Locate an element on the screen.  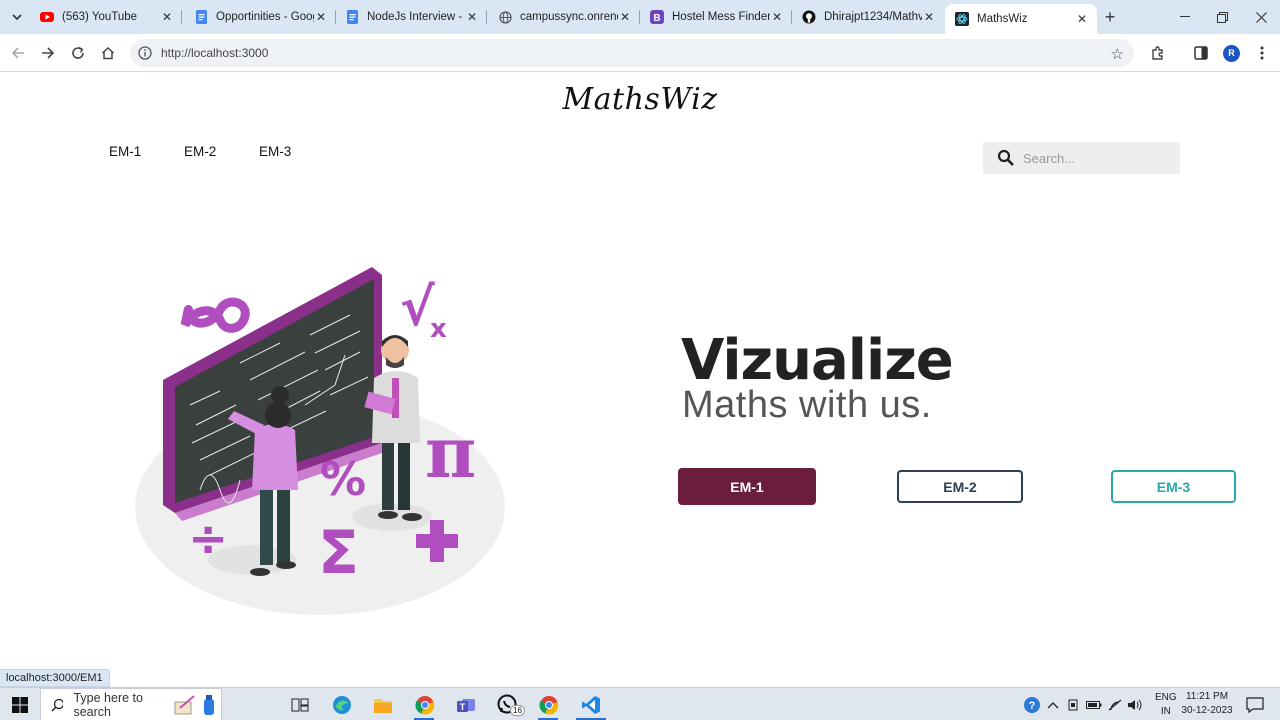
status-url: localhost:3000/EM1 is located at coordinates (55, 678).